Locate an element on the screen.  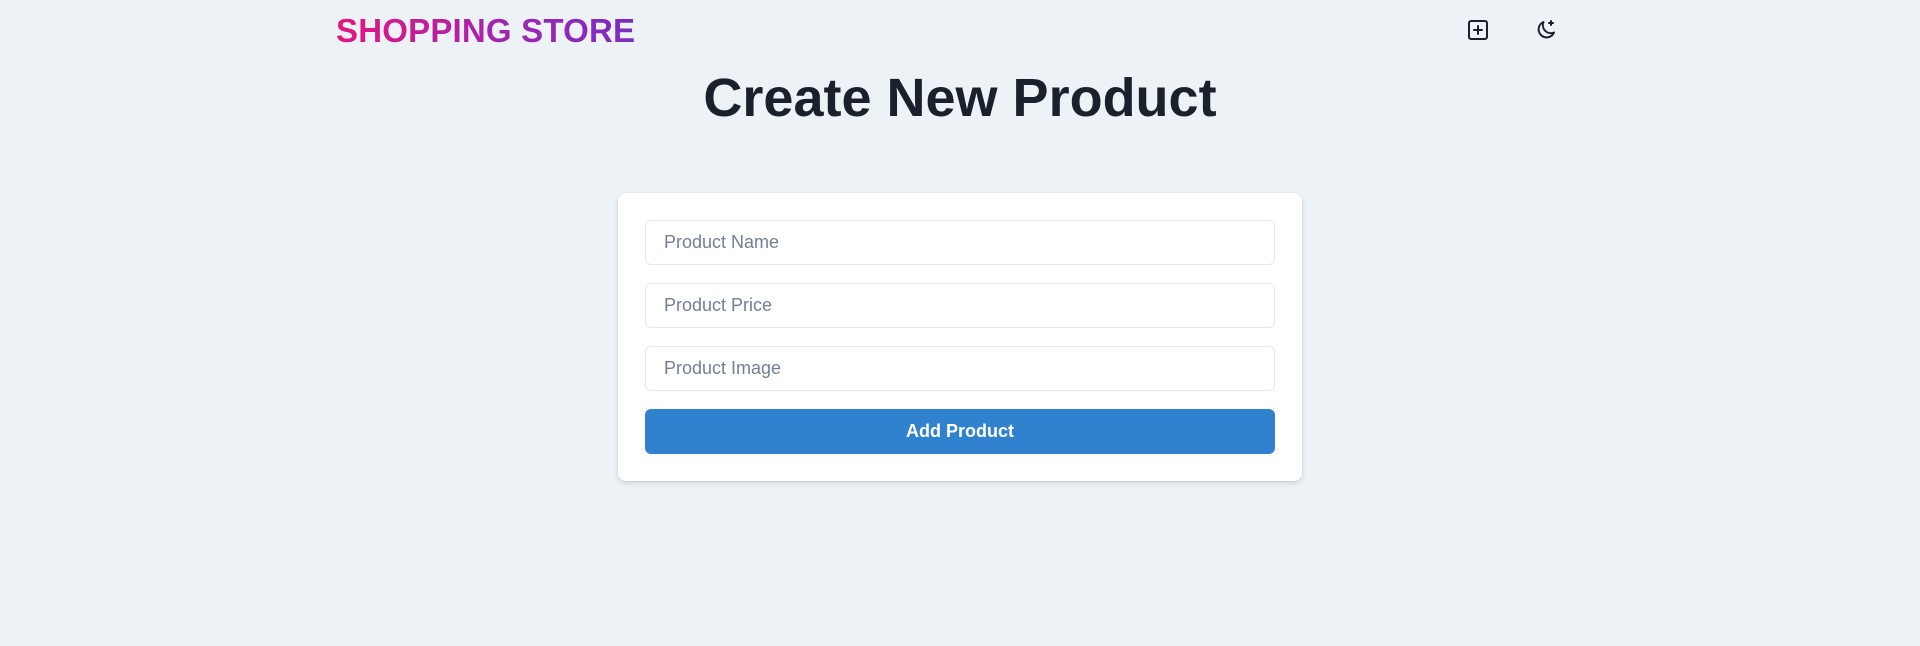
plus-square-icon is located at coordinates (1478, 31).